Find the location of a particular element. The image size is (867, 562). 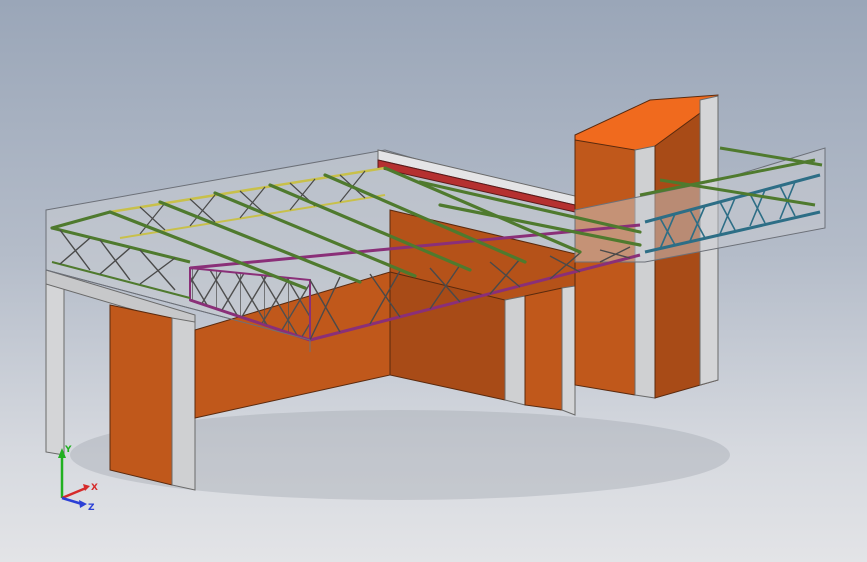

tower-corner-column is located at coordinates (645, 272).